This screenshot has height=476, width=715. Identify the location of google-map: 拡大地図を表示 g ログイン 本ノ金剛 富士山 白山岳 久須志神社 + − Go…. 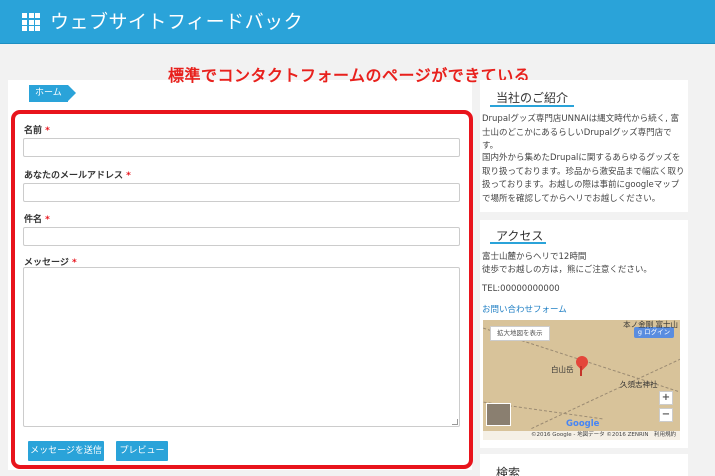
(581, 380).